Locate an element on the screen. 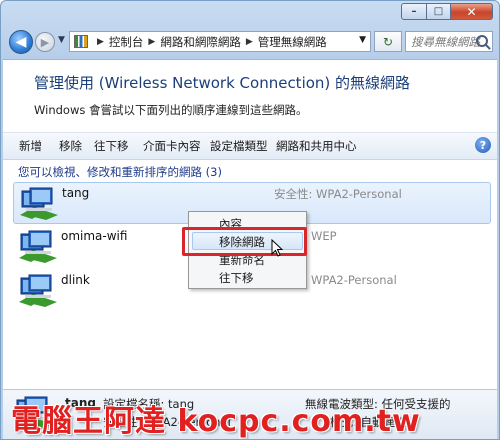  search-icon is located at coordinates (482, 41).